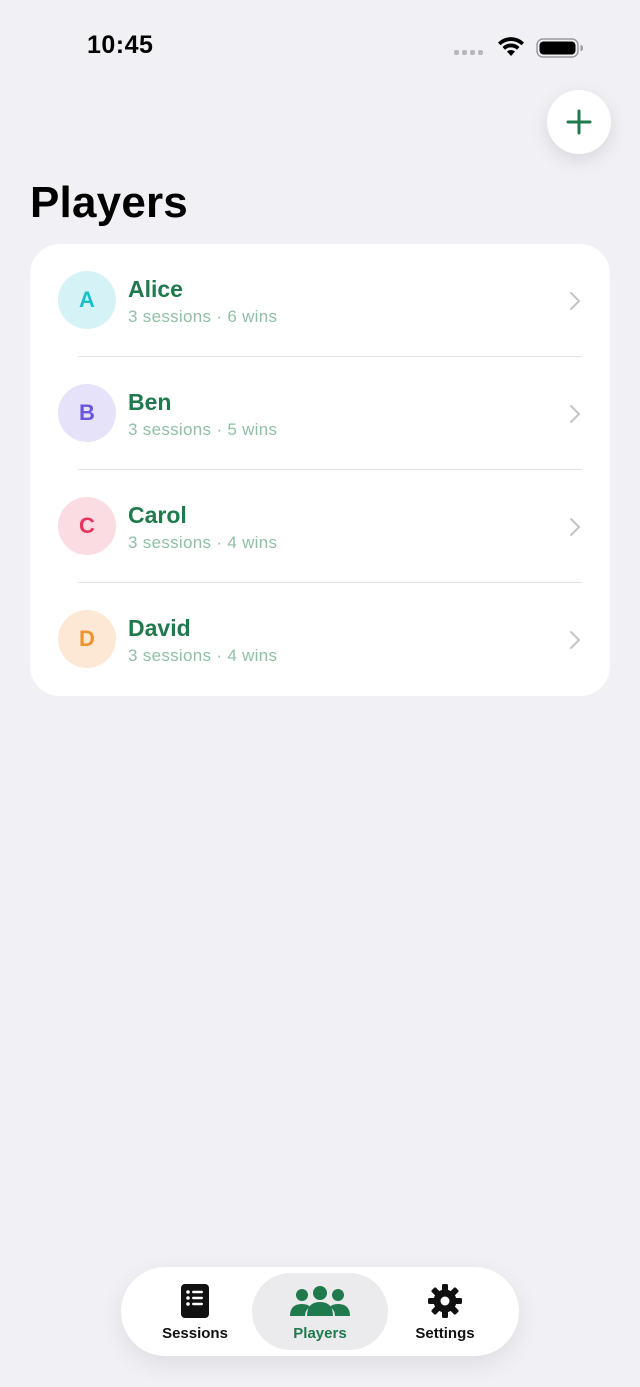  Describe the element at coordinates (320, 526) in the screenshot. I see `player-row-carol: C Carol 3 sessions · 4 wins` at that location.